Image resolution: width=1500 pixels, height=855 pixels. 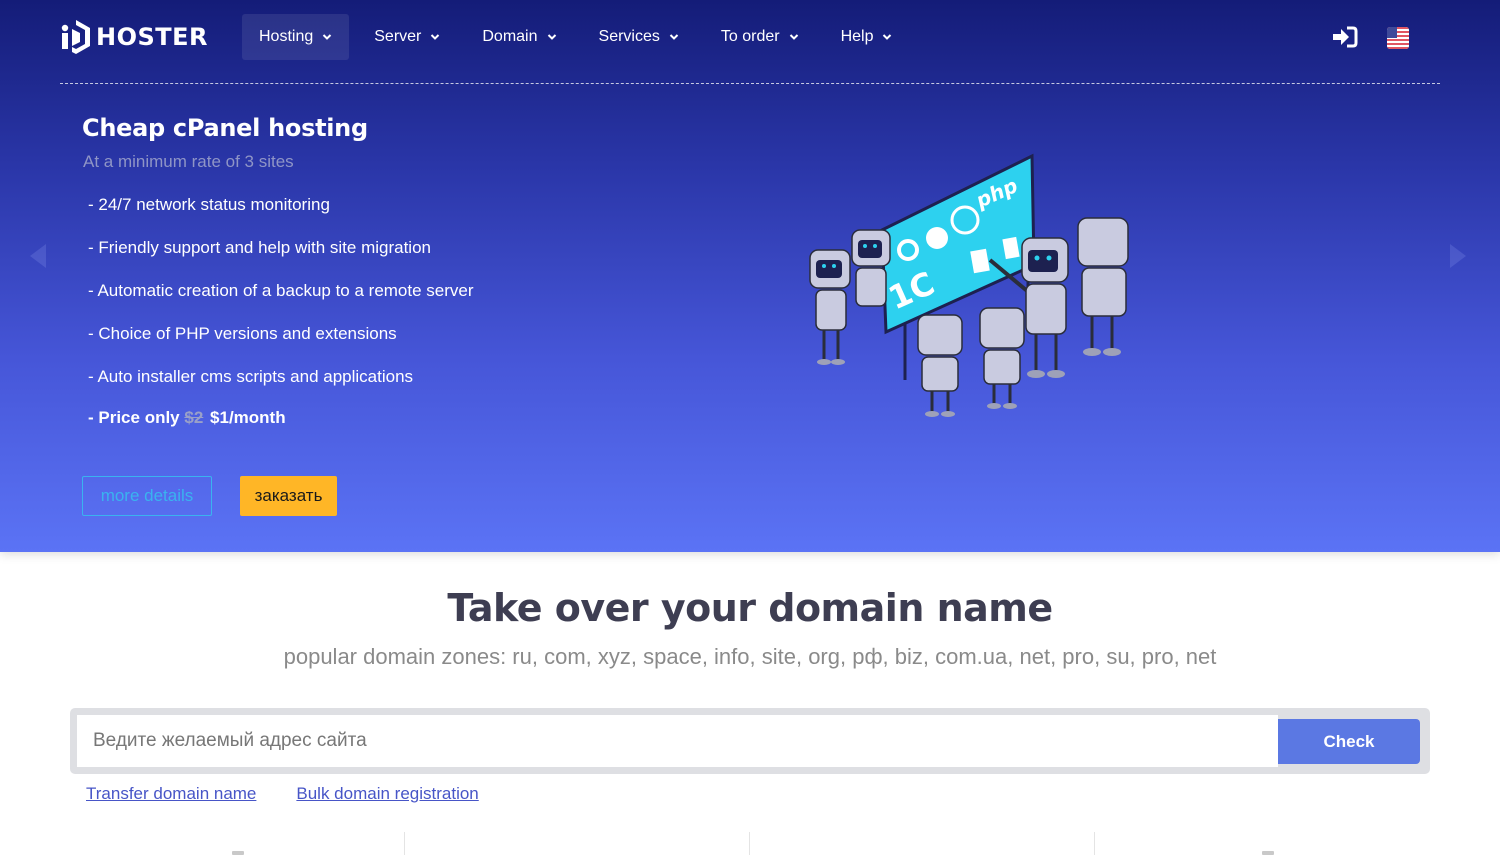 What do you see at coordinates (969, 285) in the screenshot?
I see `robots-presenting-cms-board-illustration: php 1C` at bounding box center [969, 285].